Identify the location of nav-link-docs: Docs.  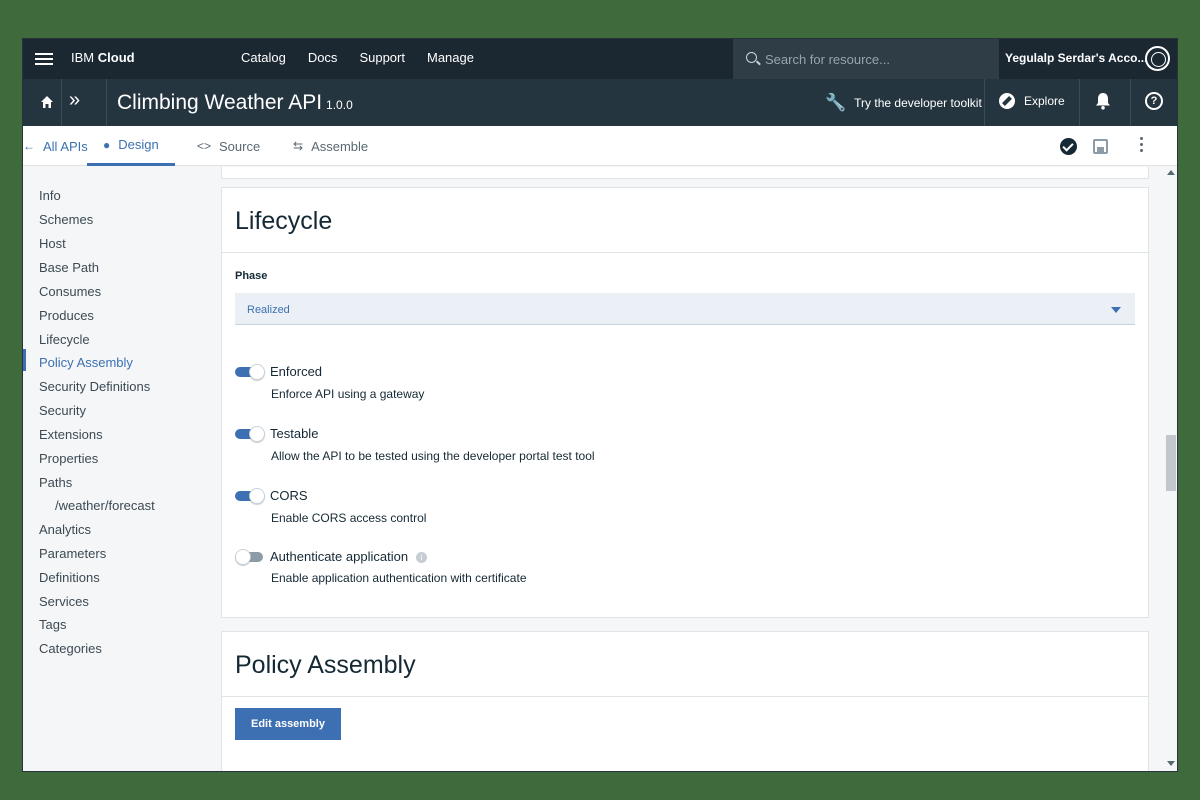
(323, 57).